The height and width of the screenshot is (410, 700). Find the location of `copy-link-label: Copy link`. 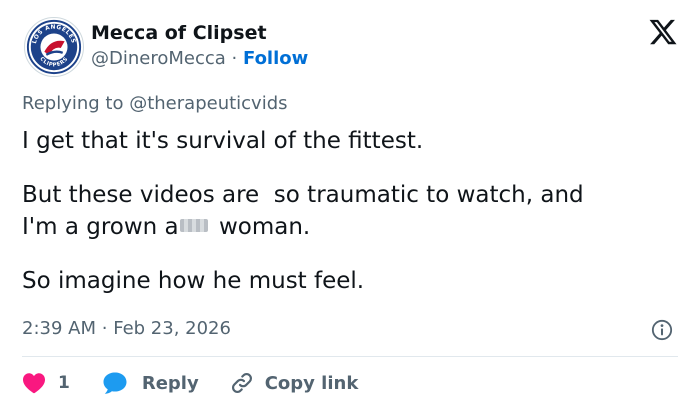

copy-link-label: Copy link is located at coordinates (311, 383).